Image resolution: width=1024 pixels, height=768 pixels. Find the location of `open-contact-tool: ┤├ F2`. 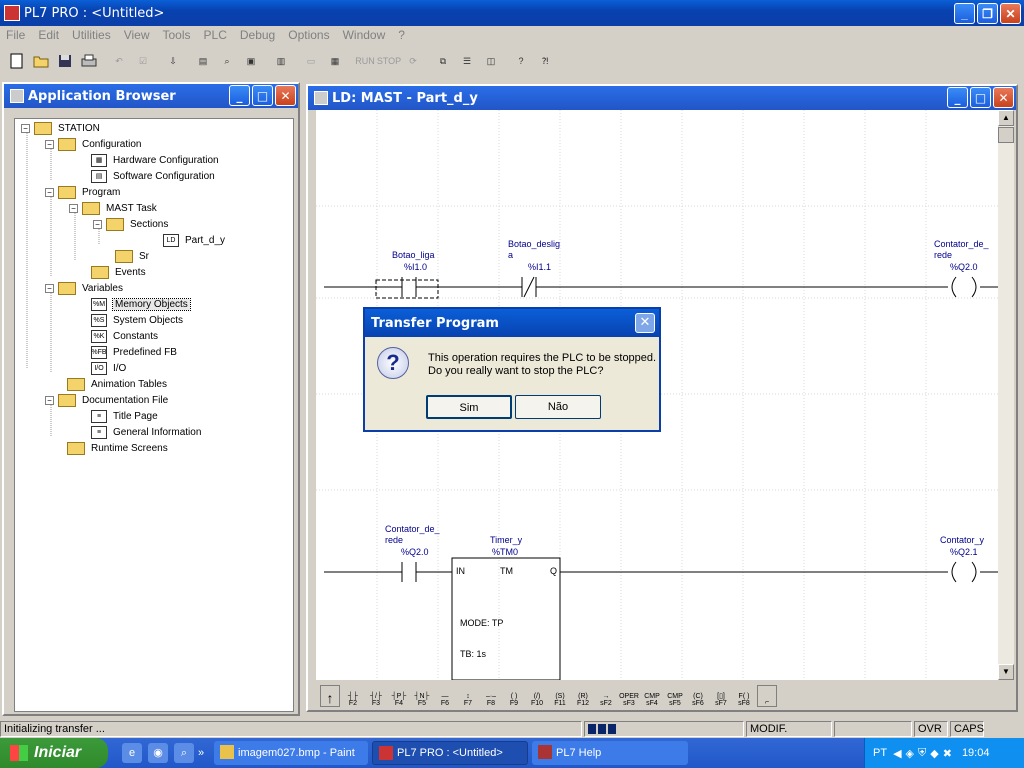

open-contact-tool: ┤├ F2 is located at coordinates (353, 696).